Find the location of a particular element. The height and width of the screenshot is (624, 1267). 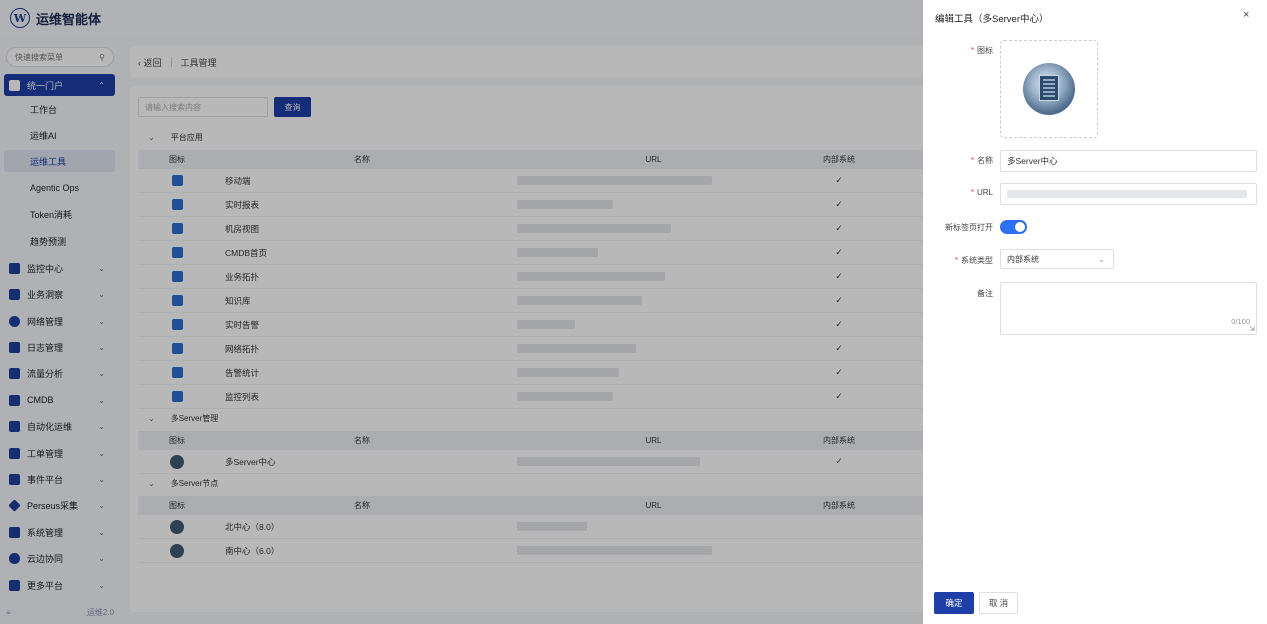

cancel-button: 取 消 is located at coordinates (998, 603).